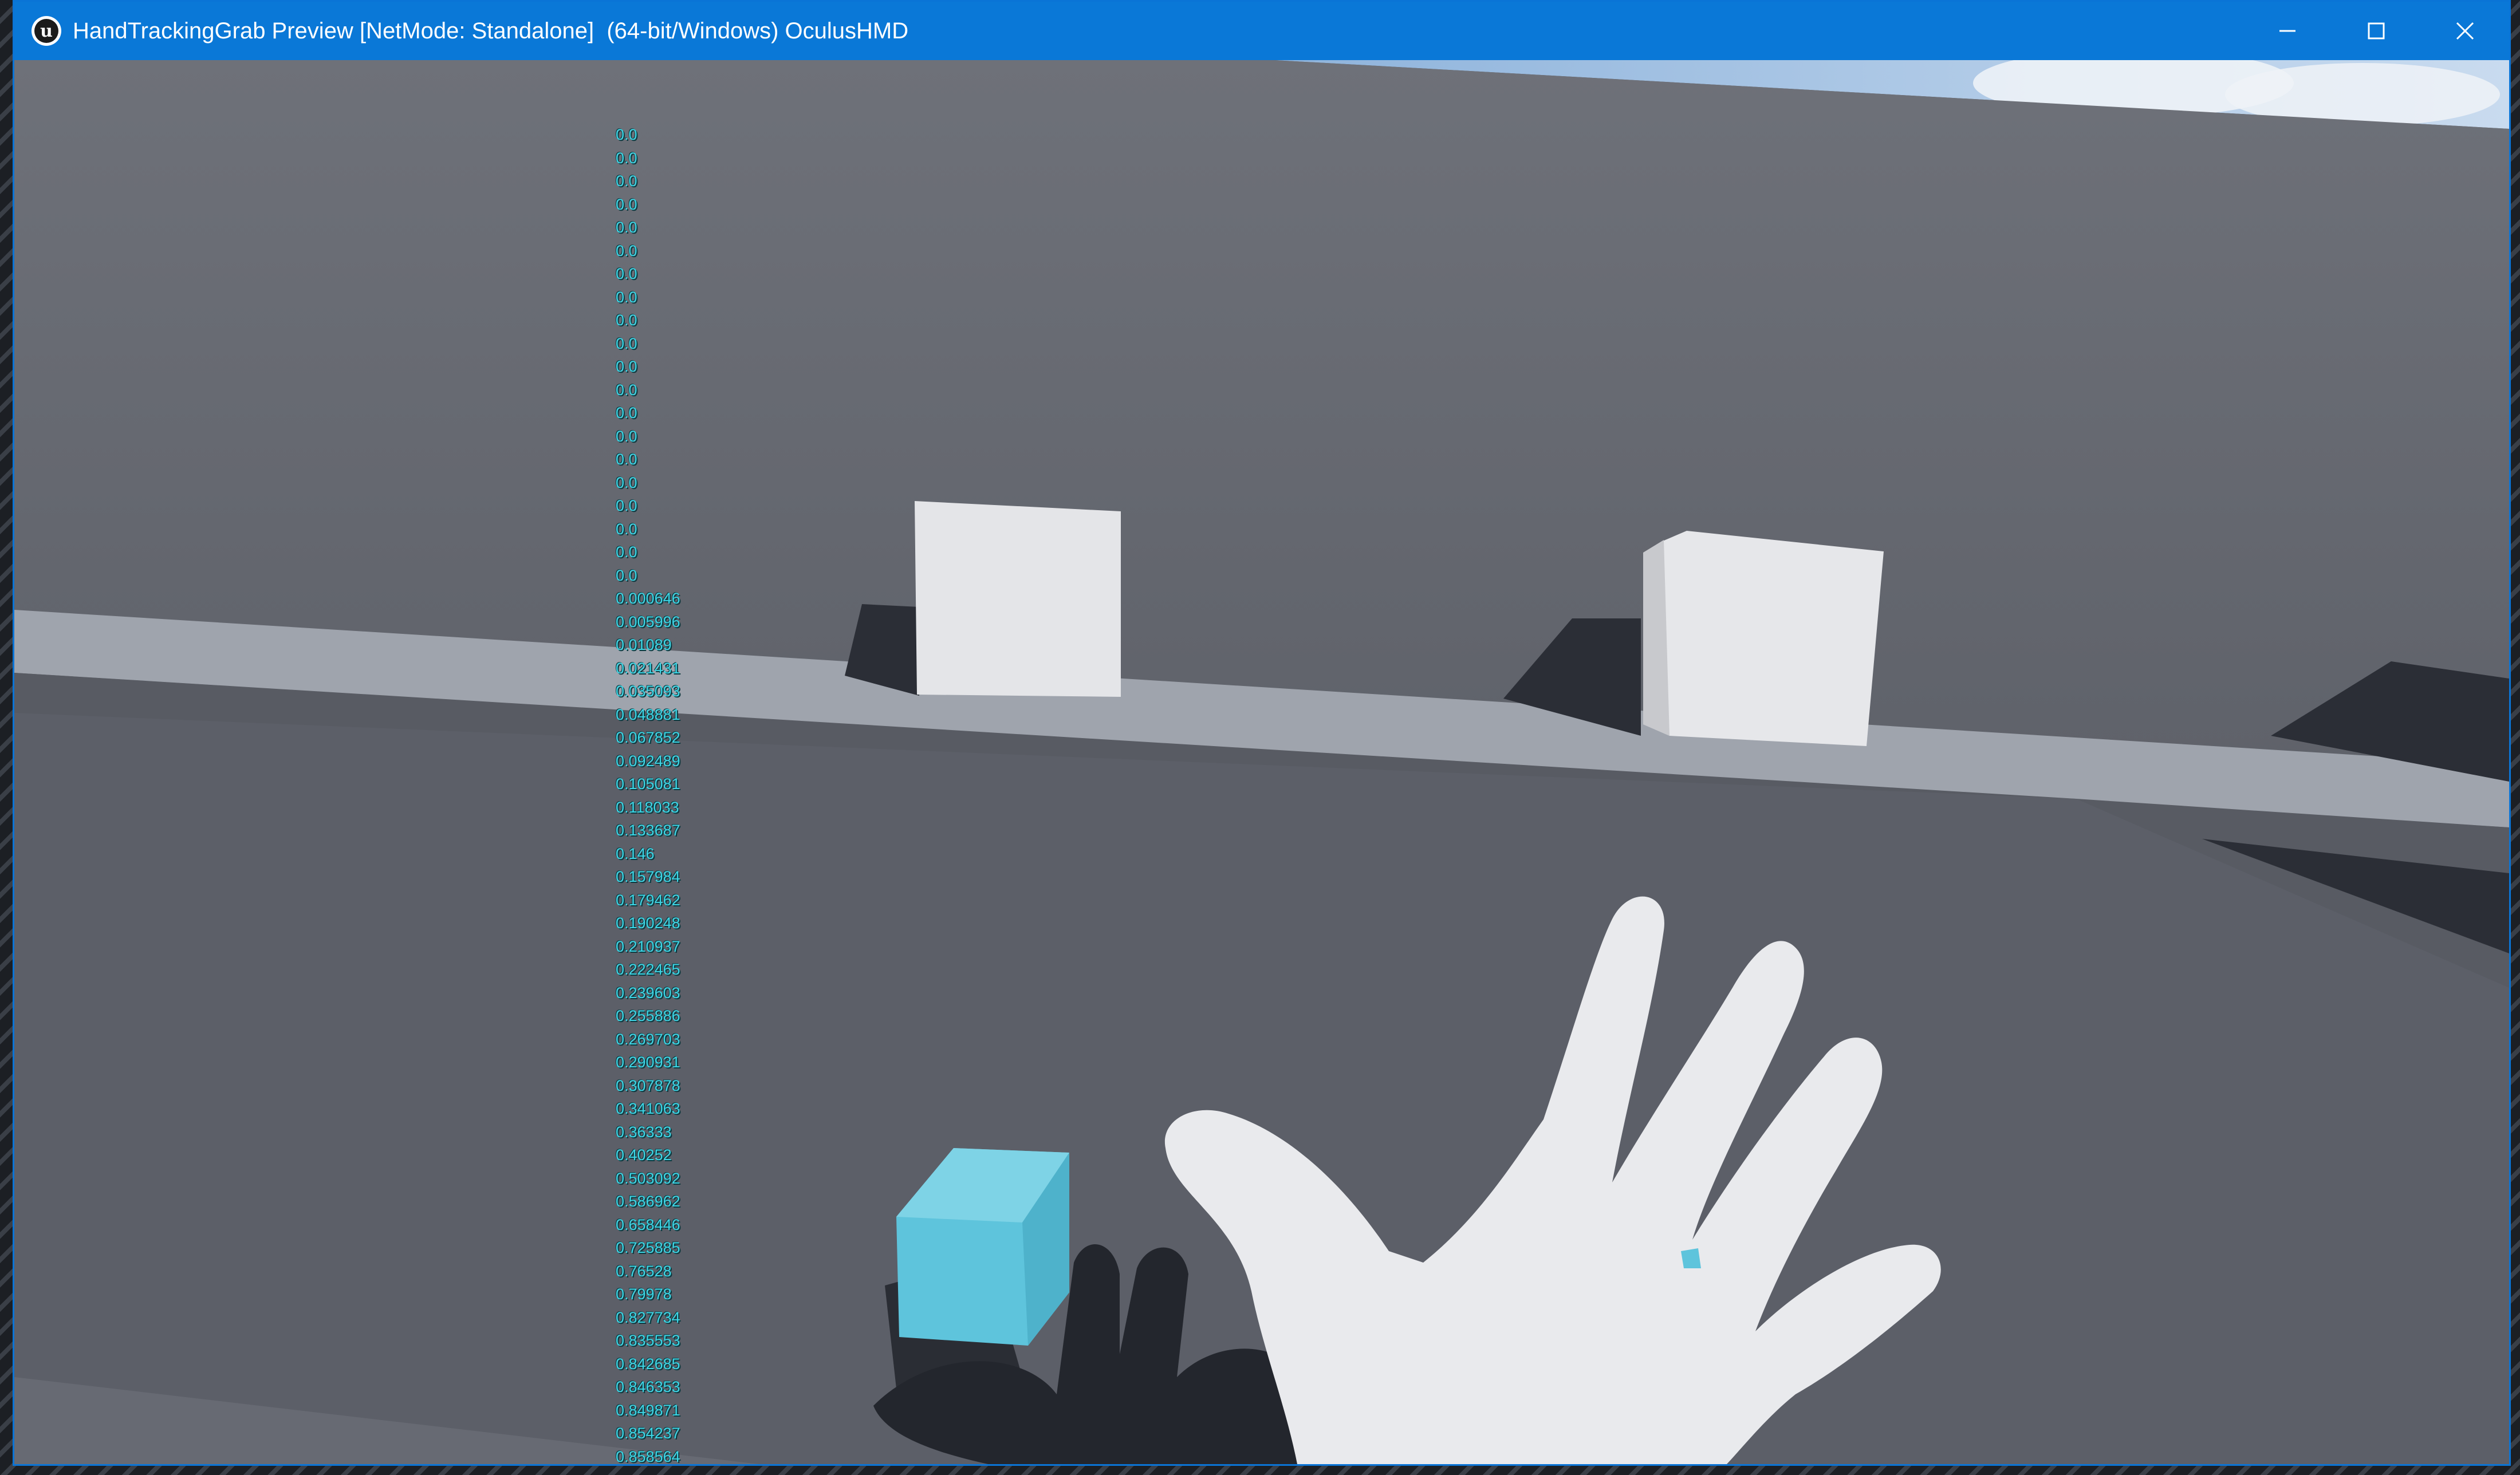  Describe the element at coordinates (648, 668) in the screenshot. I see `debug-value: 0.021431` at that location.